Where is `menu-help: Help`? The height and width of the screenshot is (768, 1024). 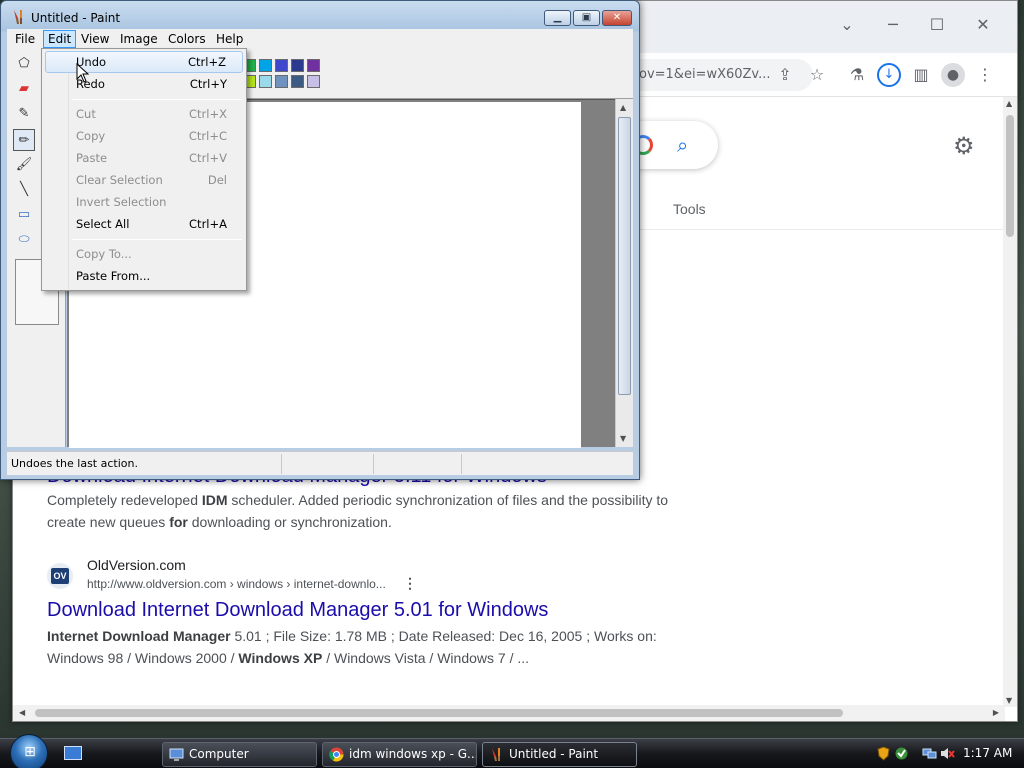 menu-help: Help is located at coordinates (229, 39).